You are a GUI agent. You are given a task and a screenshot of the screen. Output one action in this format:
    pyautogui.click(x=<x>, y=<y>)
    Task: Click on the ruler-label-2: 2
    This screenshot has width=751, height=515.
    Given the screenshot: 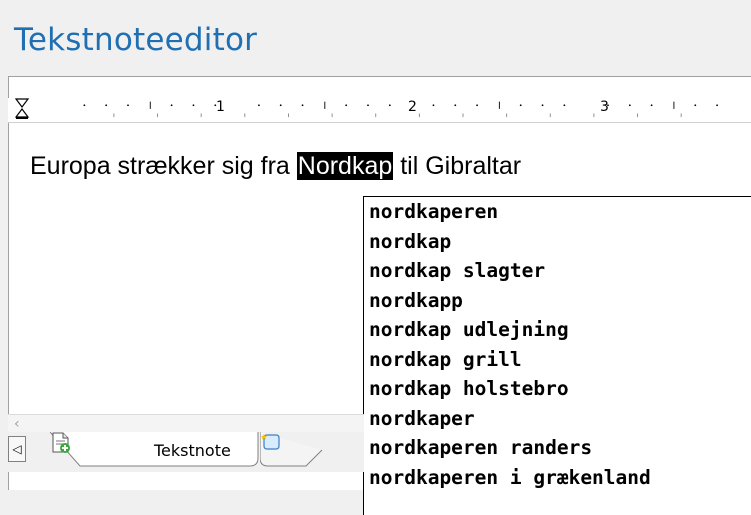 What is the action you would take?
    pyautogui.click(x=412, y=107)
    